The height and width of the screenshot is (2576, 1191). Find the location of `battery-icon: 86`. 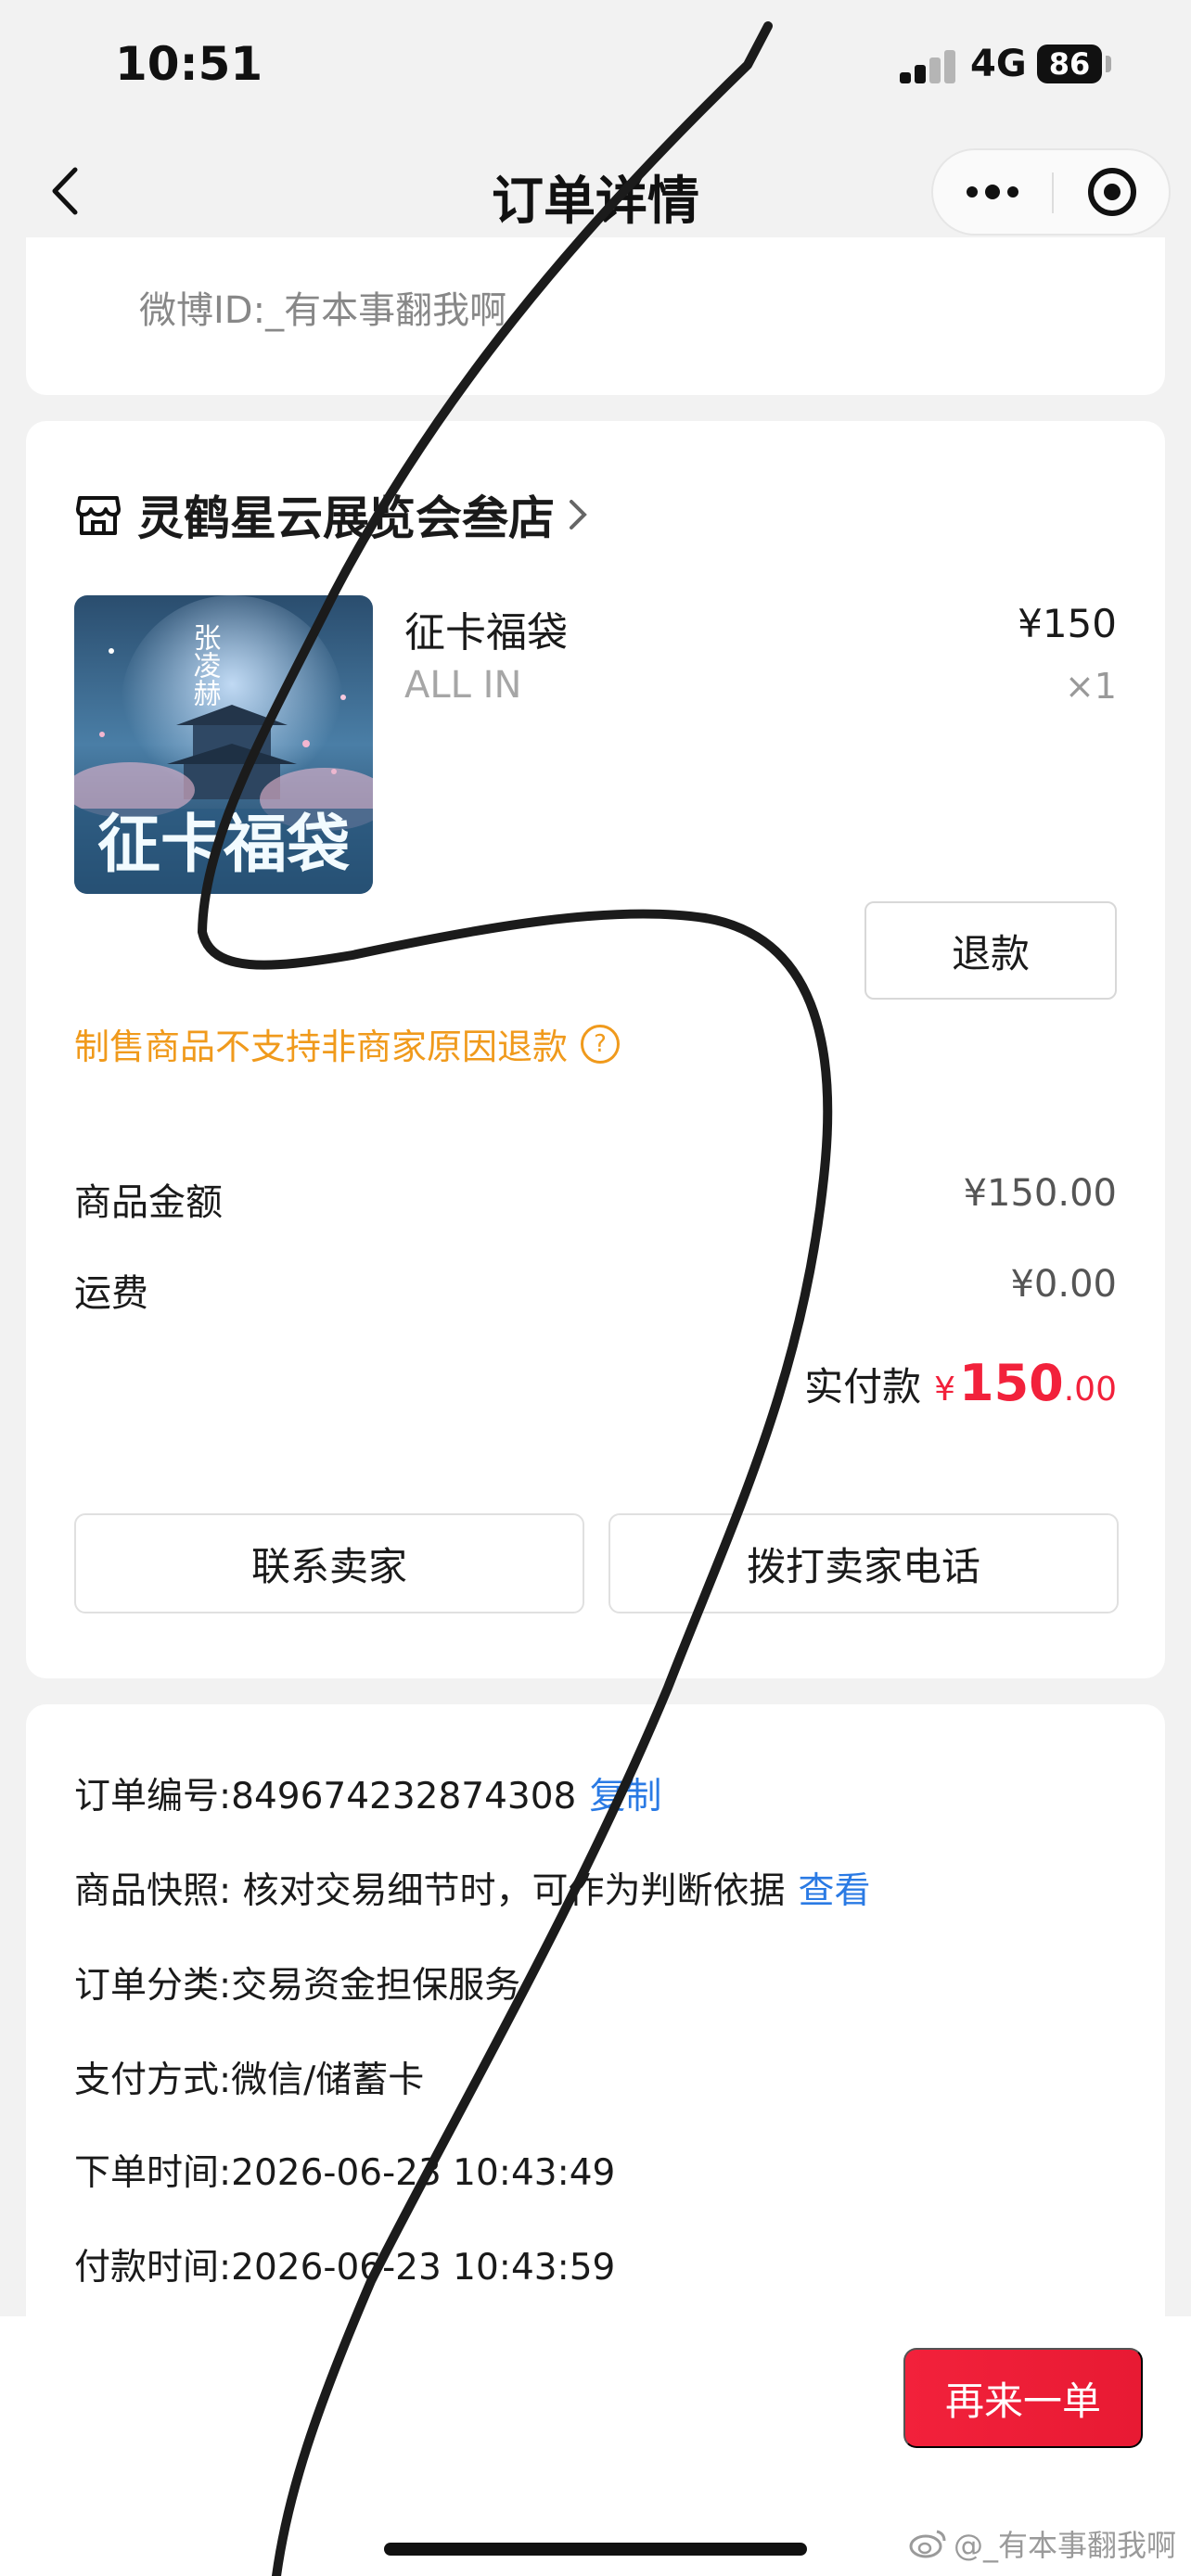

battery-icon: 86 is located at coordinates (1069, 64).